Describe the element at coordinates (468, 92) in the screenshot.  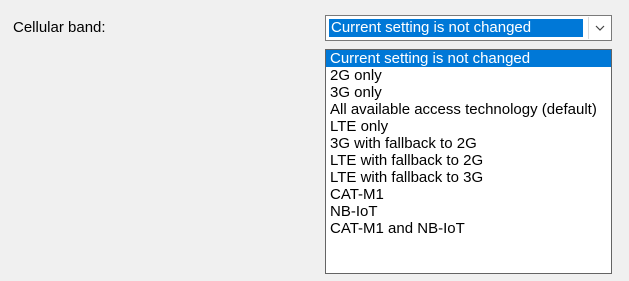
I see `dropdown-option-3g-only: 3G only` at that location.